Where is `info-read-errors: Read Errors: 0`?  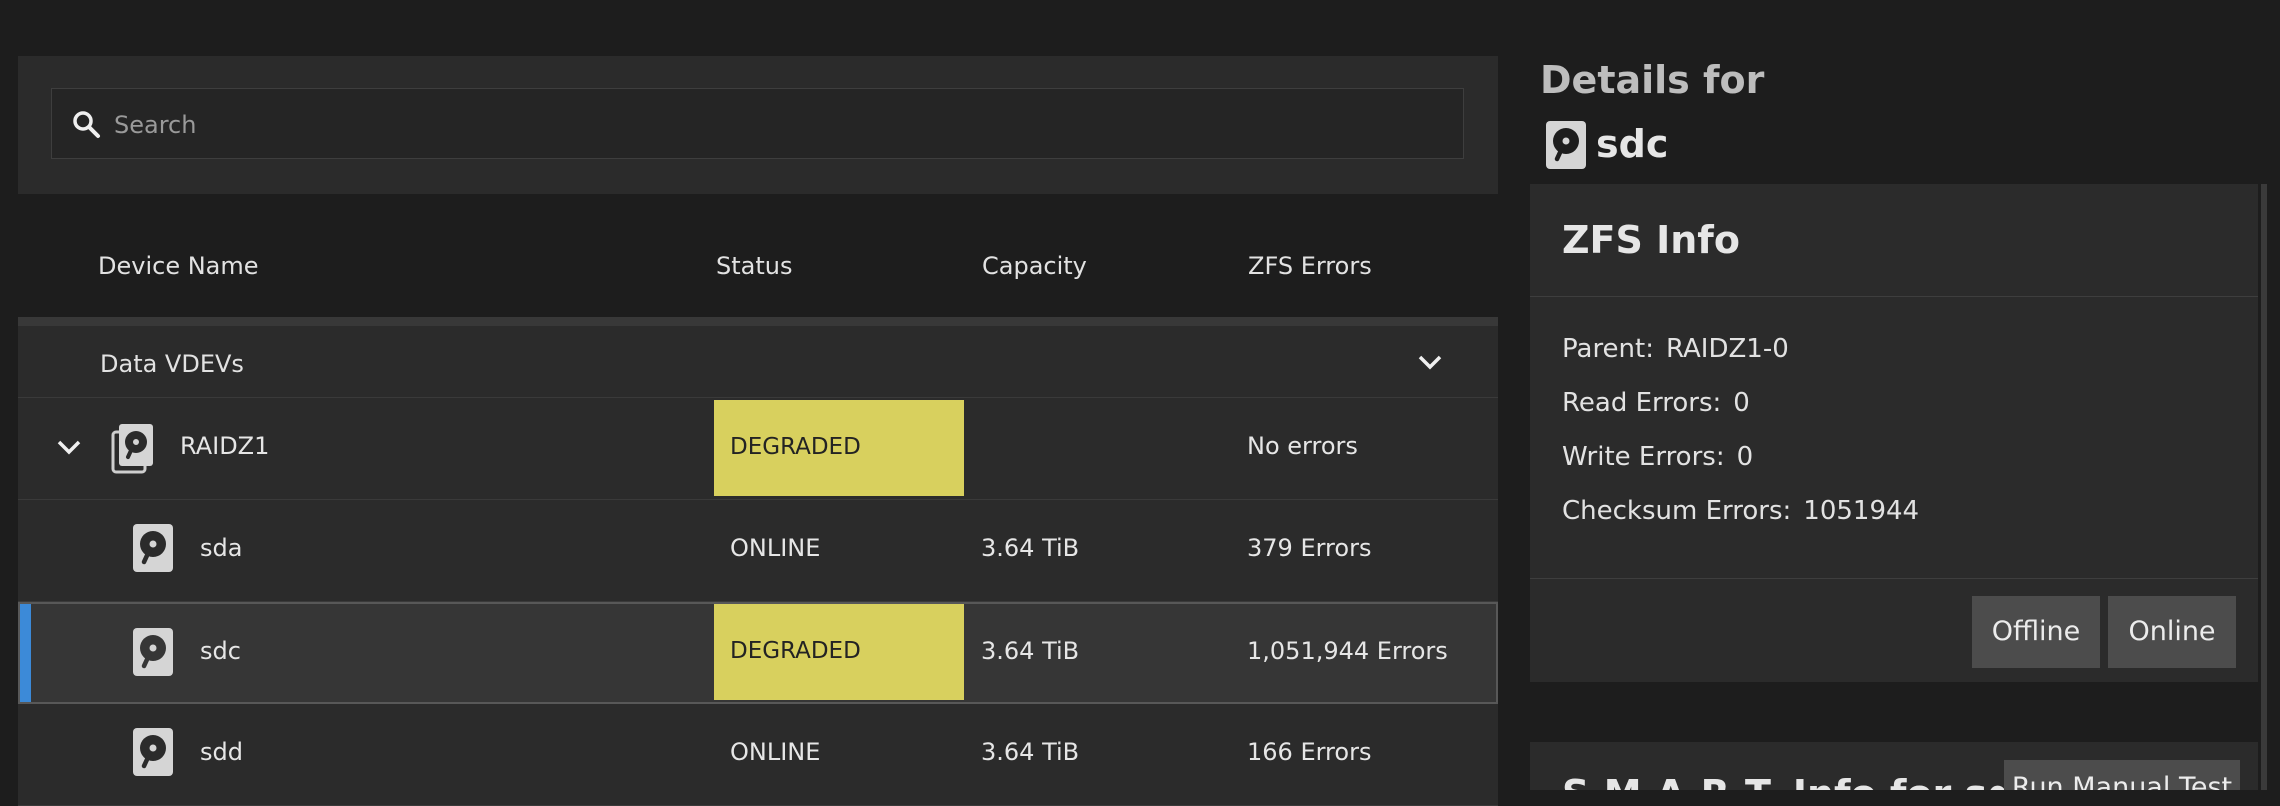
info-read-errors: Read Errors: 0 is located at coordinates (1656, 403).